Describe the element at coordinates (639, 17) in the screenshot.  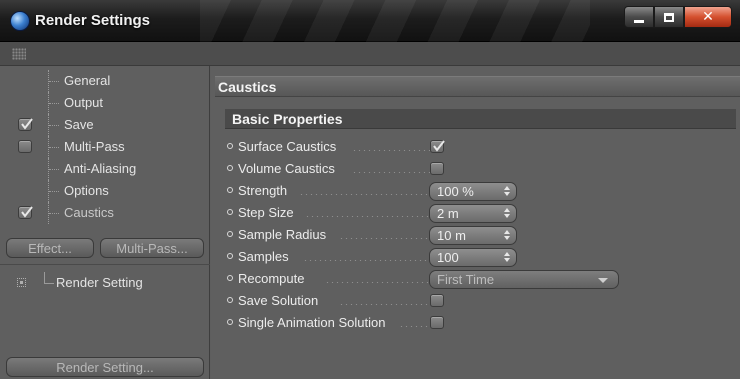
I see `minimize-button` at that location.